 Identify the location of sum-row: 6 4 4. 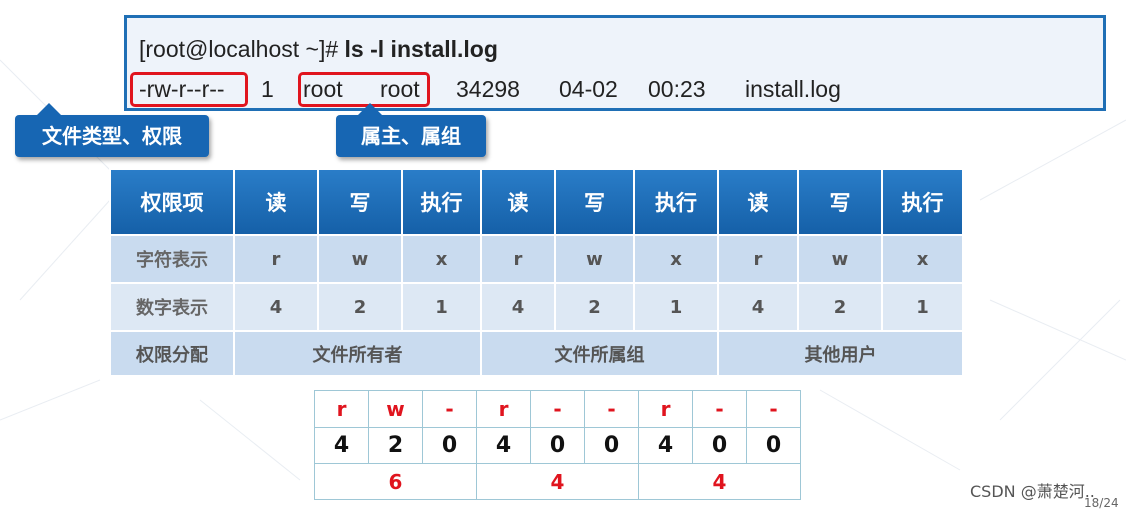
(557, 481).